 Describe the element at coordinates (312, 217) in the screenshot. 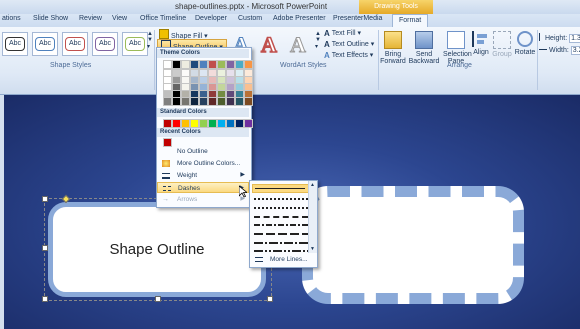

I see `submenu-scrollbar: ▲ ▼` at that location.